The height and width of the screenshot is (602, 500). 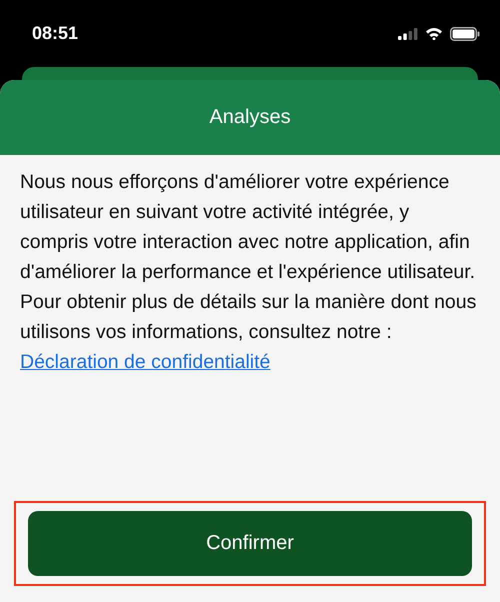 I want to click on battery-icon, so click(x=465, y=33).